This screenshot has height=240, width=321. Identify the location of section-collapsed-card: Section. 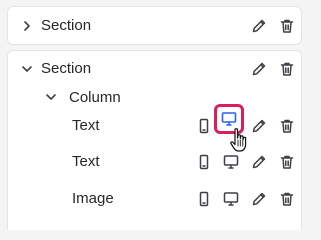
(154, 25).